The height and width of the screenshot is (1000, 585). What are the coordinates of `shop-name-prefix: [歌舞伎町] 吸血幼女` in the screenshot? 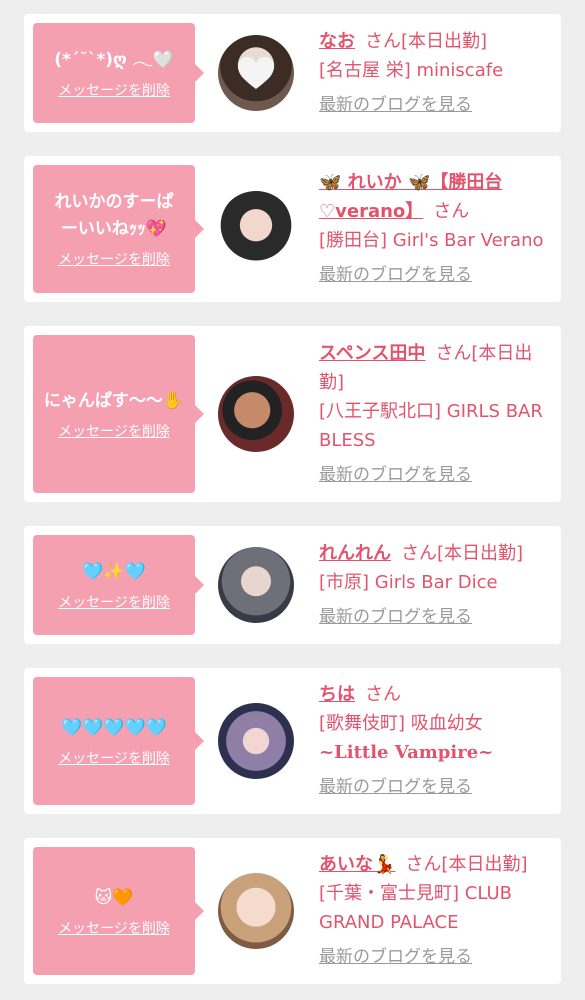 It's located at (401, 723).